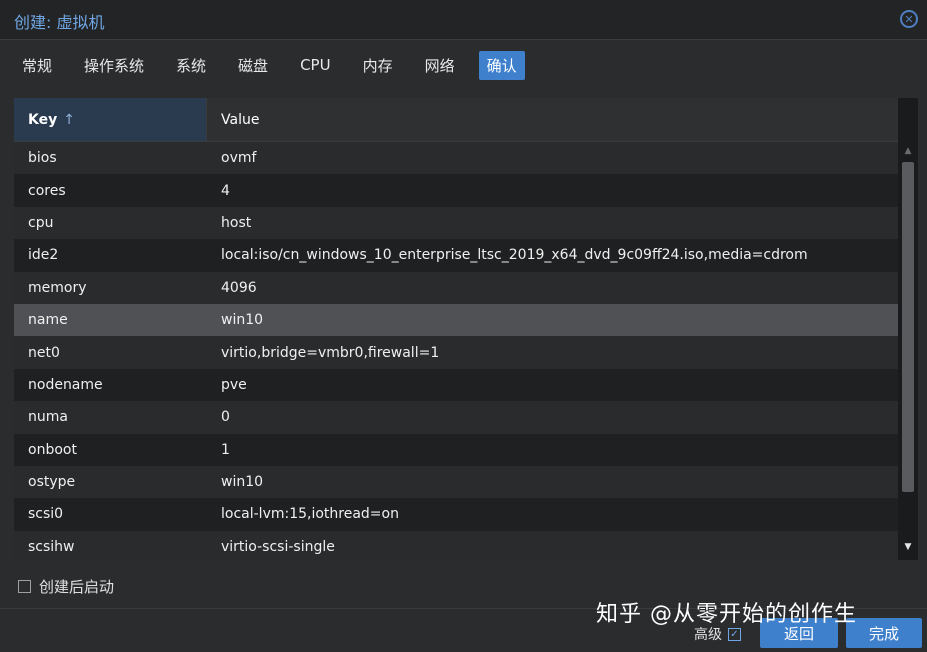 This screenshot has width=927, height=652. Describe the element at coordinates (47, 190) in the screenshot. I see `cell-key: cores` at that location.